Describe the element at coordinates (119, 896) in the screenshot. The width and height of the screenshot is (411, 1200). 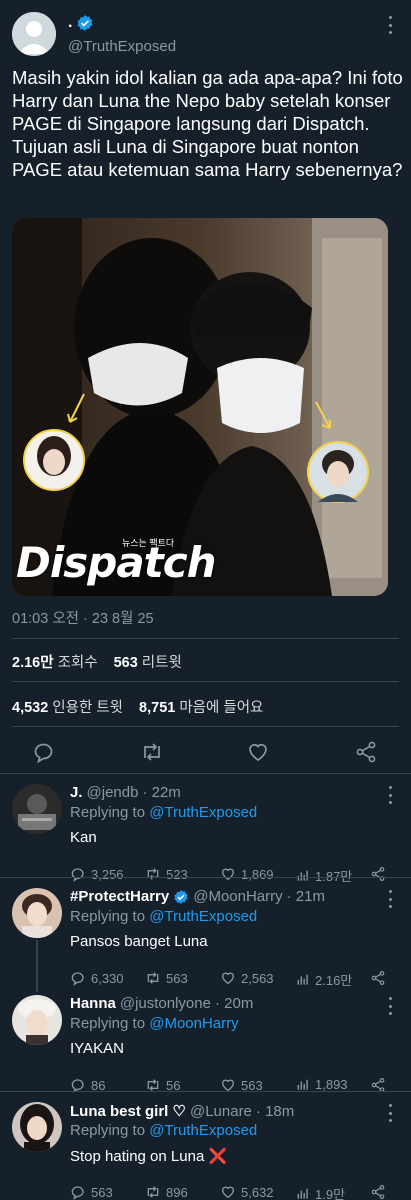
I see `reply-author-name: #ProtectHarry` at that location.